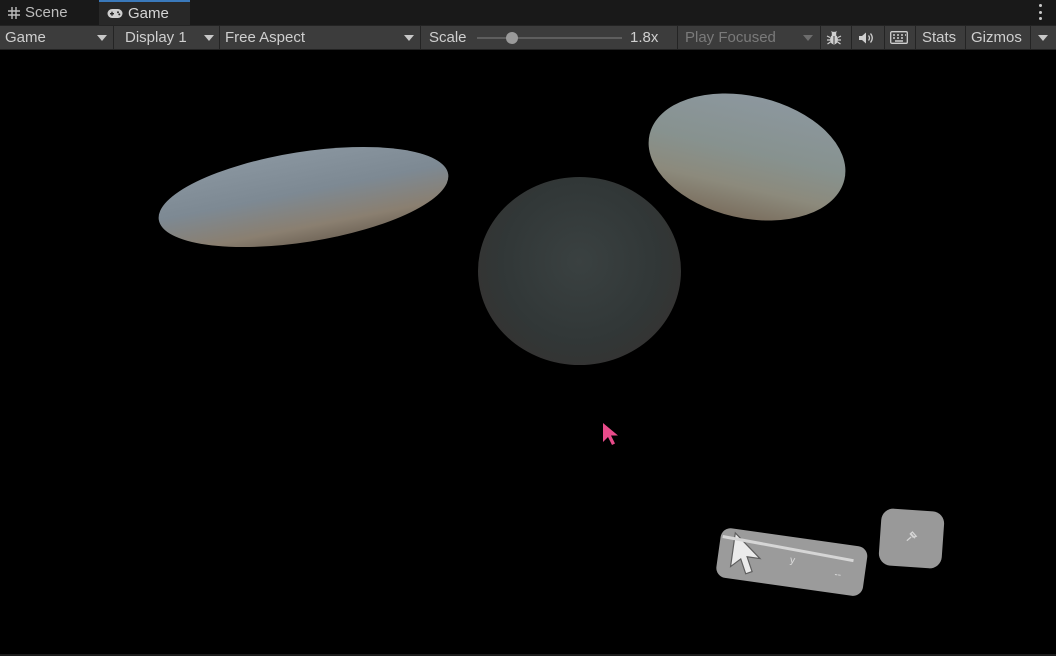 This screenshot has height=656, width=1056. I want to click on tab-game: Game, so click(144, 12).